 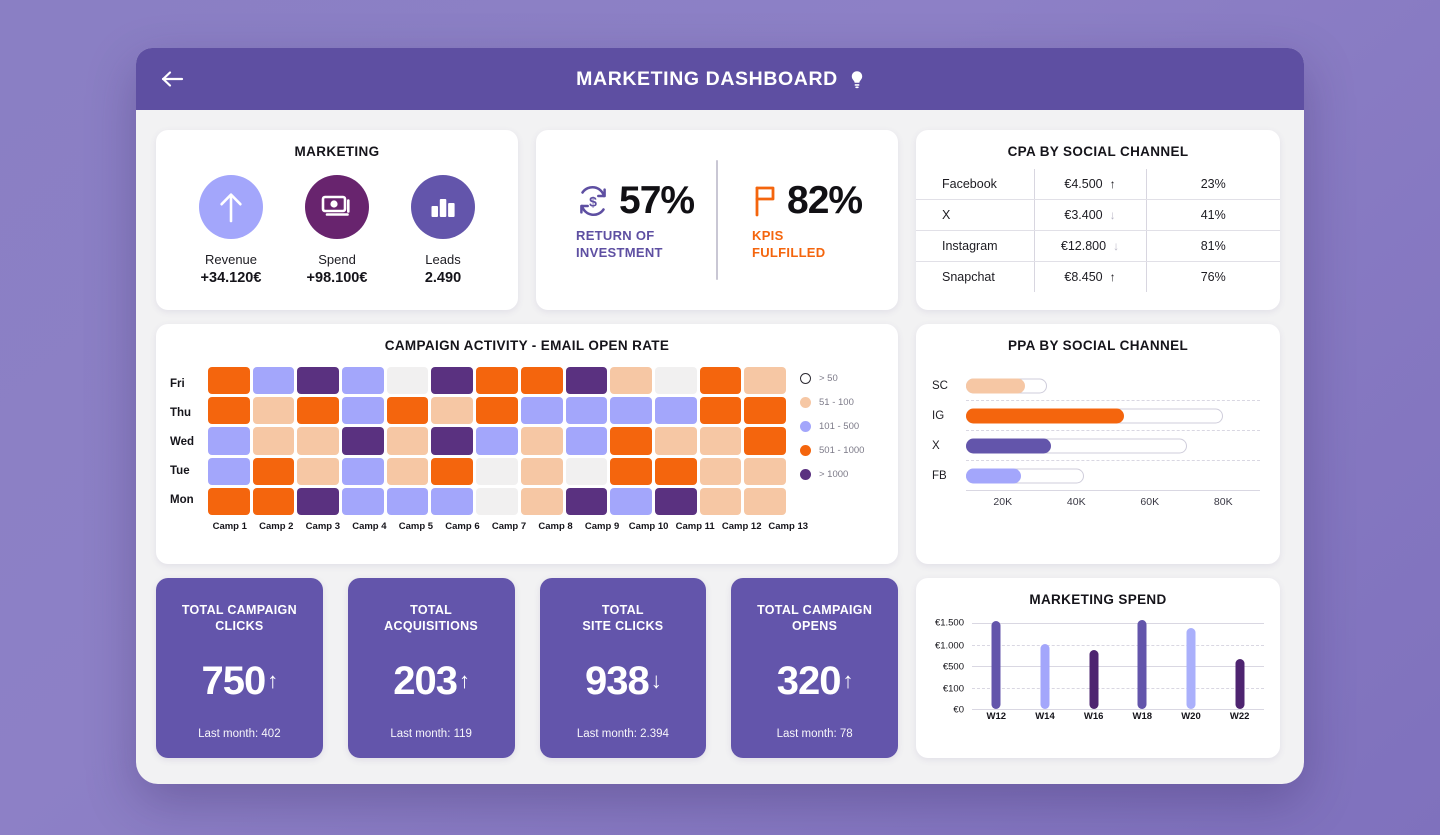 What do you see at coordinates (1098, 184) in the screenshot?
I see `table-row: Facebook €4.500 ↑ 23%` at bounding box center [1098, 184].